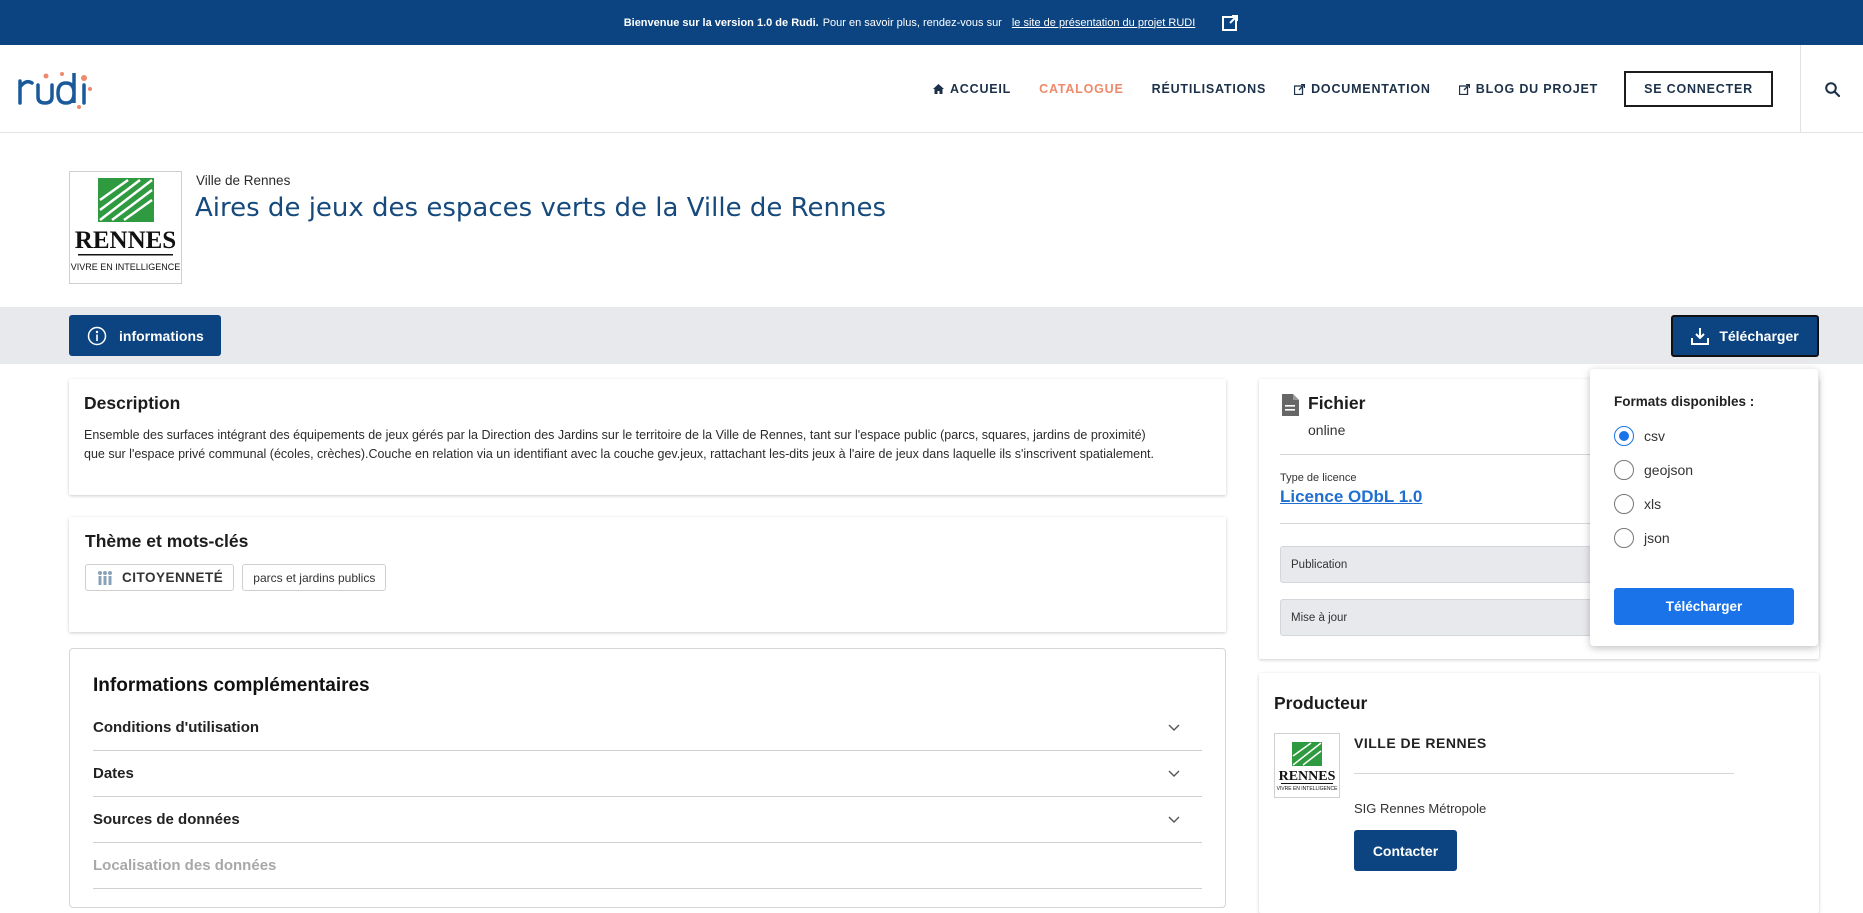 This screenshot has width=1863, height=913. I want to click on format-option-xls: xls, so click(1704, 504).